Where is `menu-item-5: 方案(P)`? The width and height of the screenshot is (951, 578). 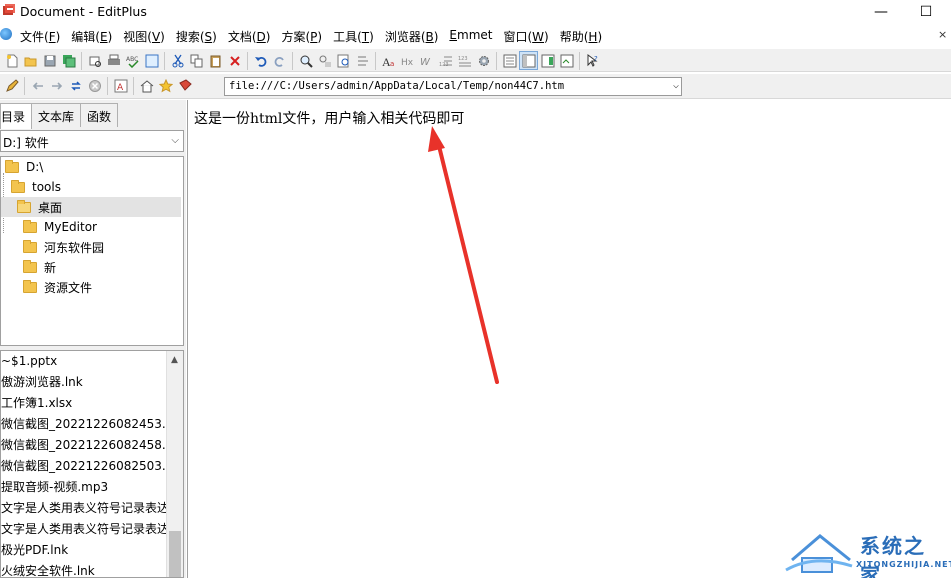
menu-item-5: 方案(P) is located at coordinates (307, 36).